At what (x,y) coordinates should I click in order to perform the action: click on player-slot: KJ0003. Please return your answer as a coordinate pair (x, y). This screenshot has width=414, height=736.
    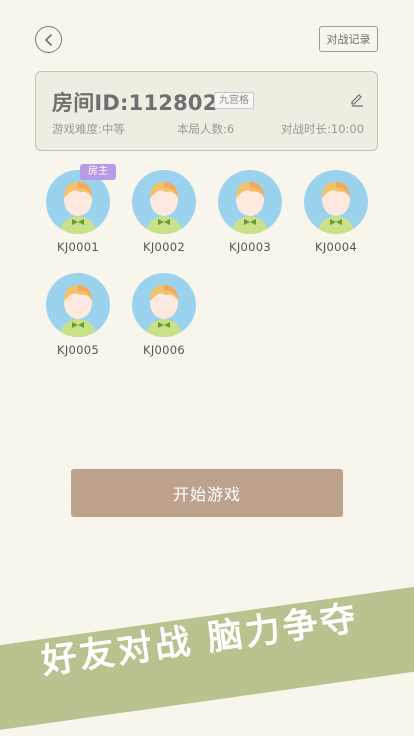
    Looking at the image, I should click on (250, 212).